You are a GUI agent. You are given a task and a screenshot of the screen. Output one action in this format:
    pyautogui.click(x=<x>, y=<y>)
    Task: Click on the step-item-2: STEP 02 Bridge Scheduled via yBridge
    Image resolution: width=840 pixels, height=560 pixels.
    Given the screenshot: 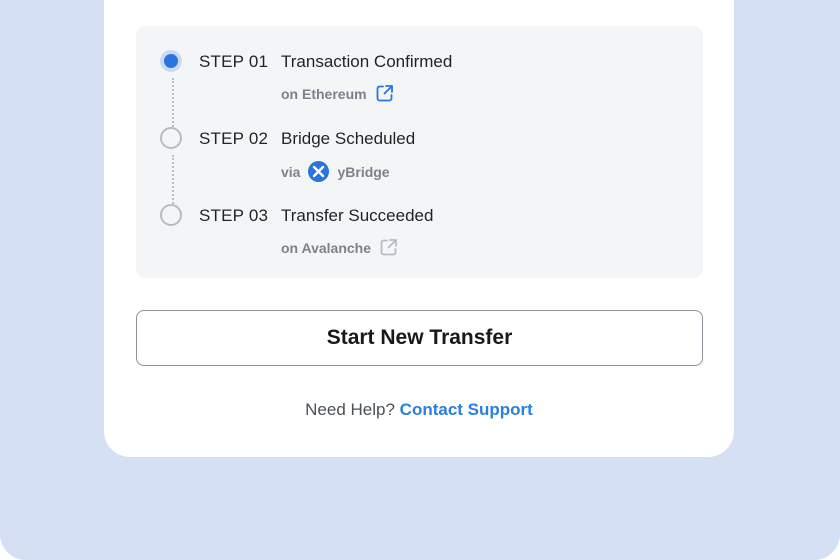 What is the action you would take?
    pyautogui.click(x=419, y=157)
    